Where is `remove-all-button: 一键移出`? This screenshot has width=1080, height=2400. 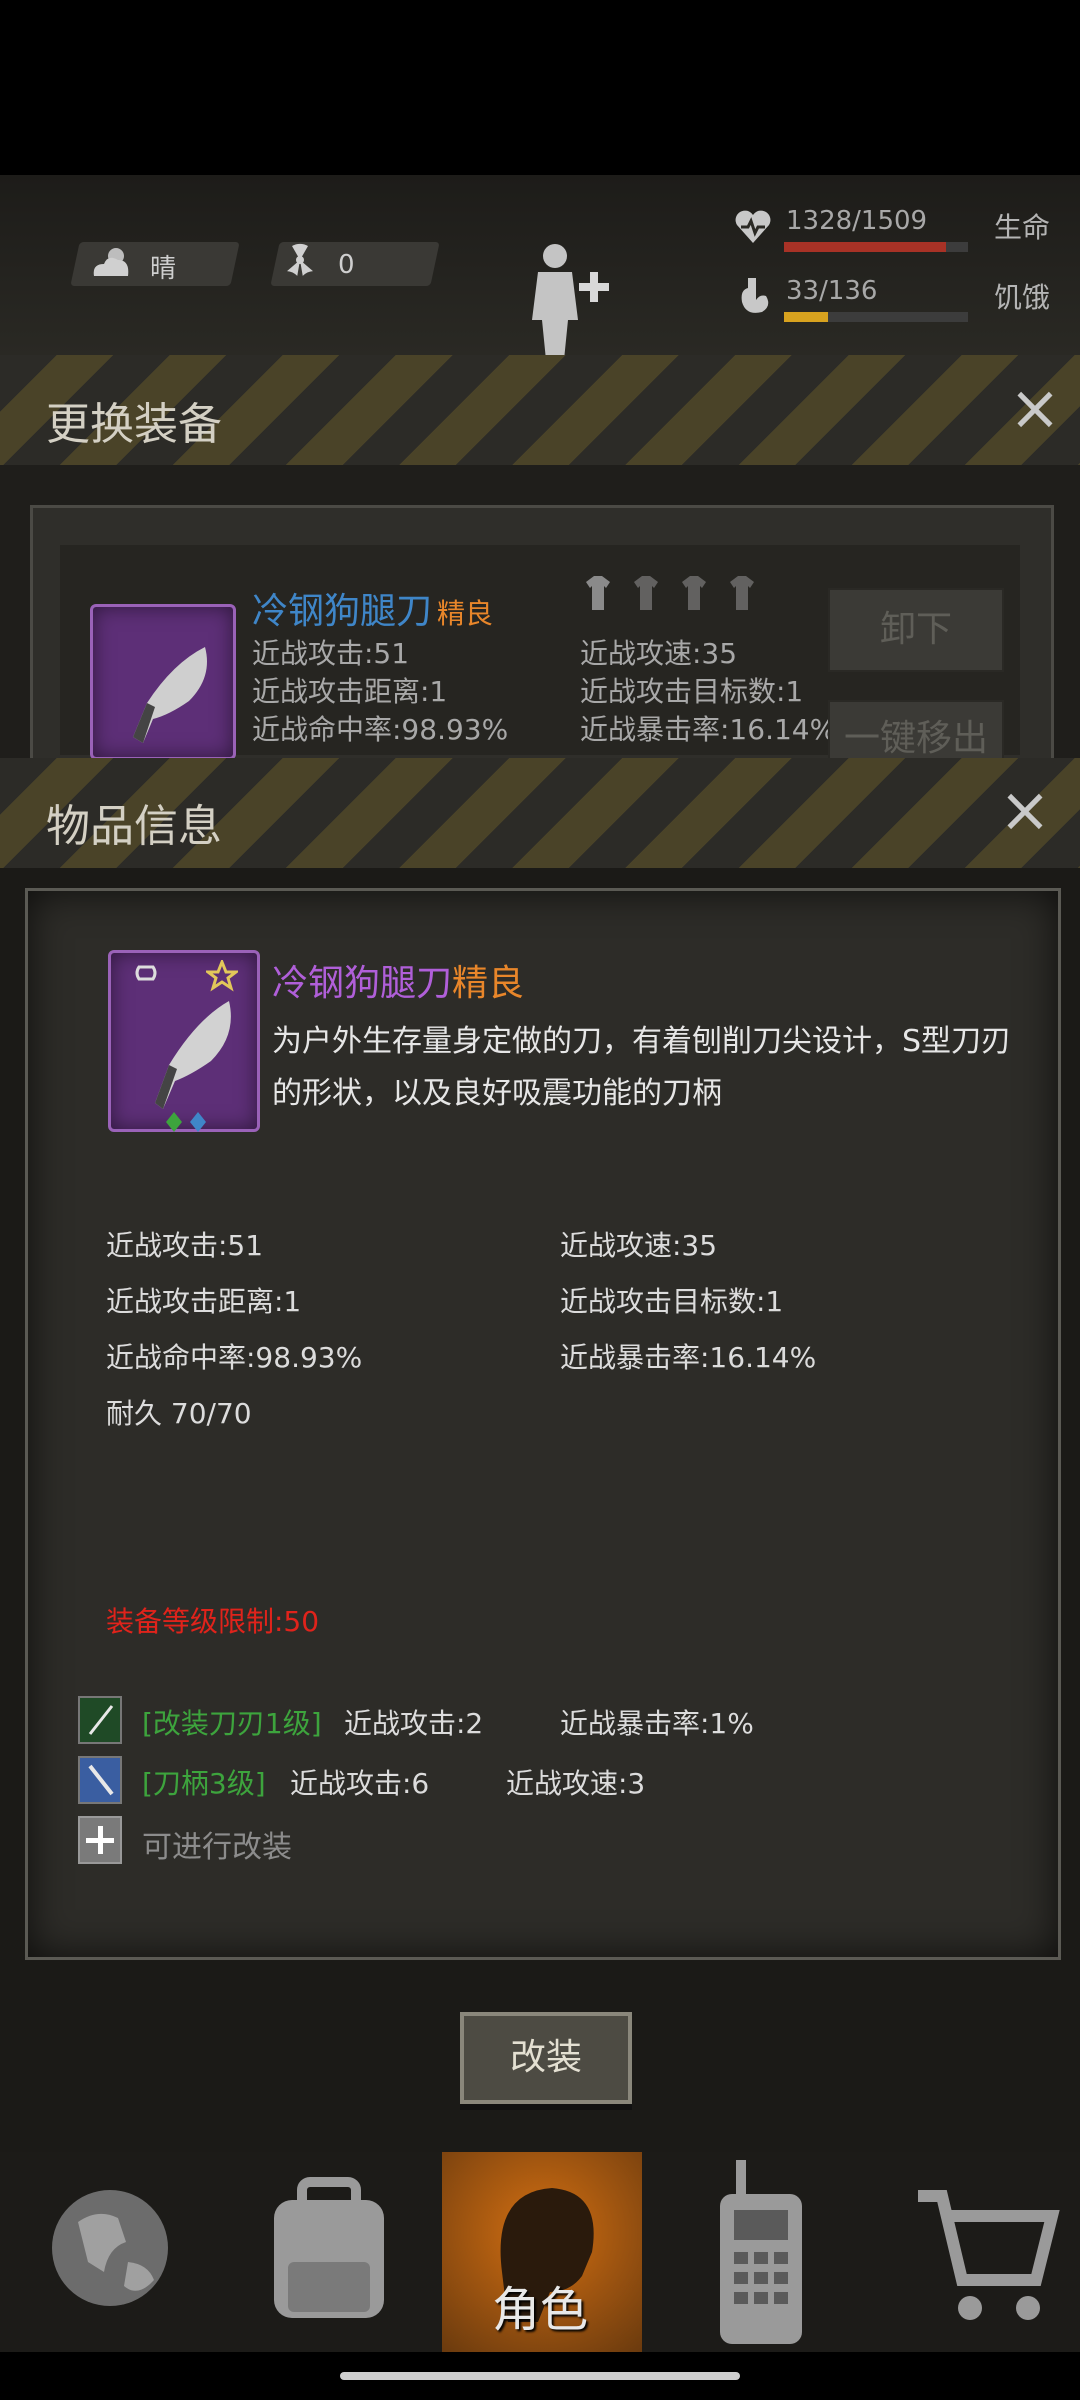 remove-all-button: 一键移出 is located at coordinates (916, 730).